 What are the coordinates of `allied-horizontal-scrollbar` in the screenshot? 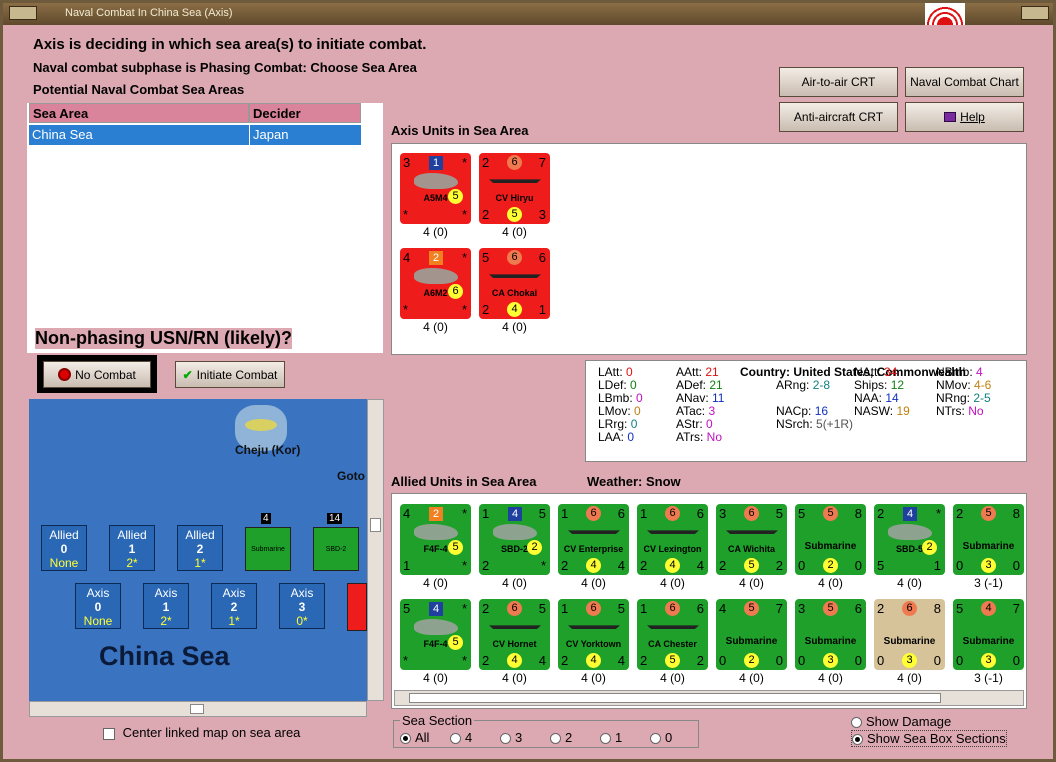 It's located at (709, 698).